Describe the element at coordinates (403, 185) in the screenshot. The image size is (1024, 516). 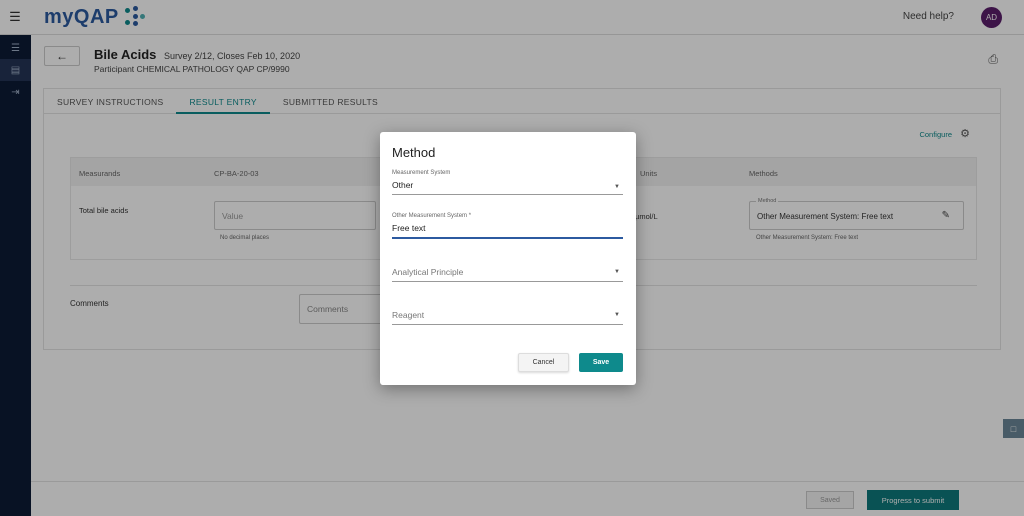
I see `measurement-system-value: Other` at that location.